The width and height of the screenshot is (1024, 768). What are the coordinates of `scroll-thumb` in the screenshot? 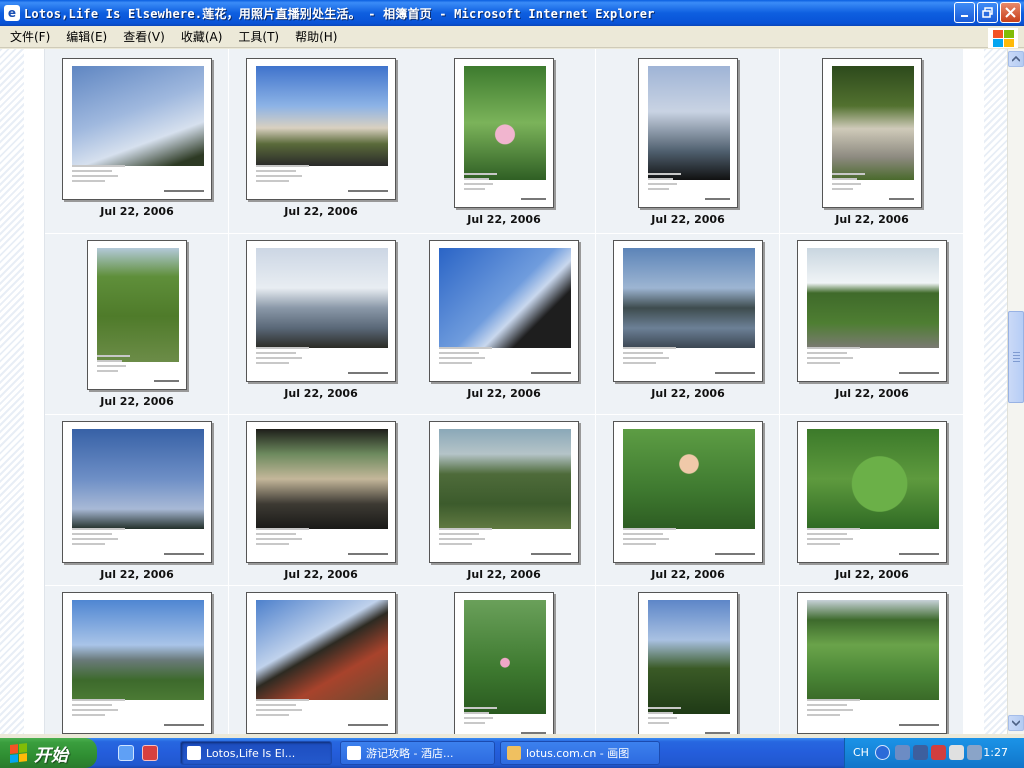 It's located at (1016, 357).